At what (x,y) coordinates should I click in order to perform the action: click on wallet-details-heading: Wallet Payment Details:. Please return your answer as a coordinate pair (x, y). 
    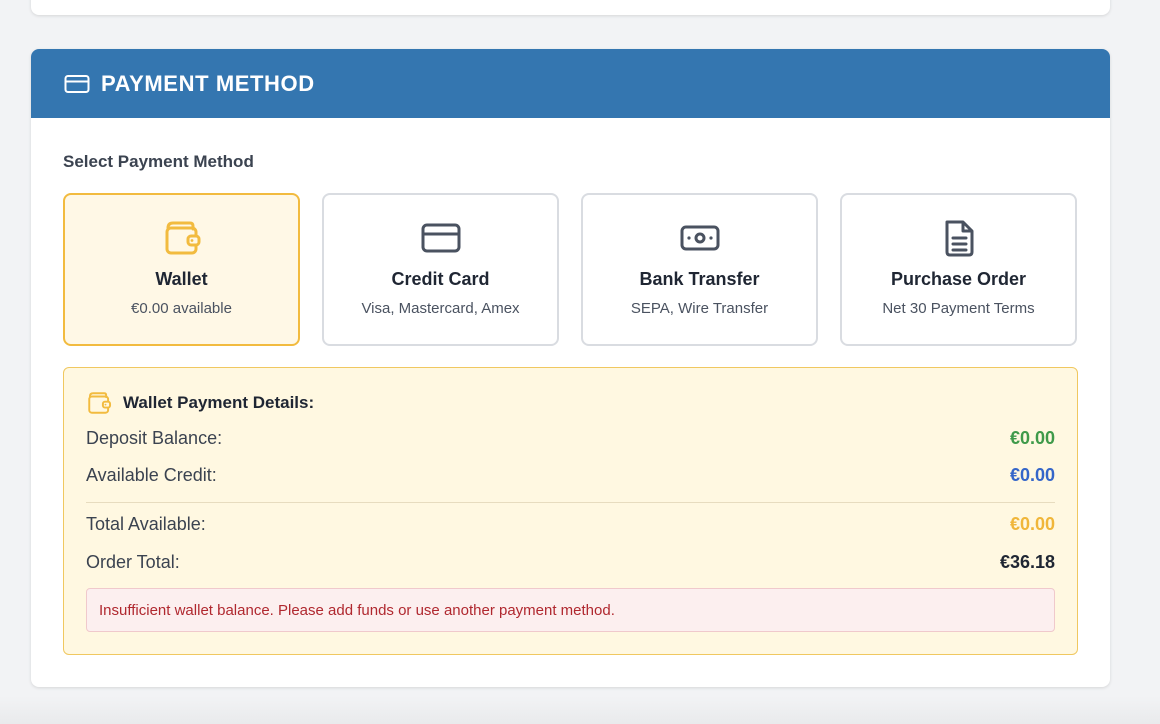
    Looking at the image, I should click on (200, 403).